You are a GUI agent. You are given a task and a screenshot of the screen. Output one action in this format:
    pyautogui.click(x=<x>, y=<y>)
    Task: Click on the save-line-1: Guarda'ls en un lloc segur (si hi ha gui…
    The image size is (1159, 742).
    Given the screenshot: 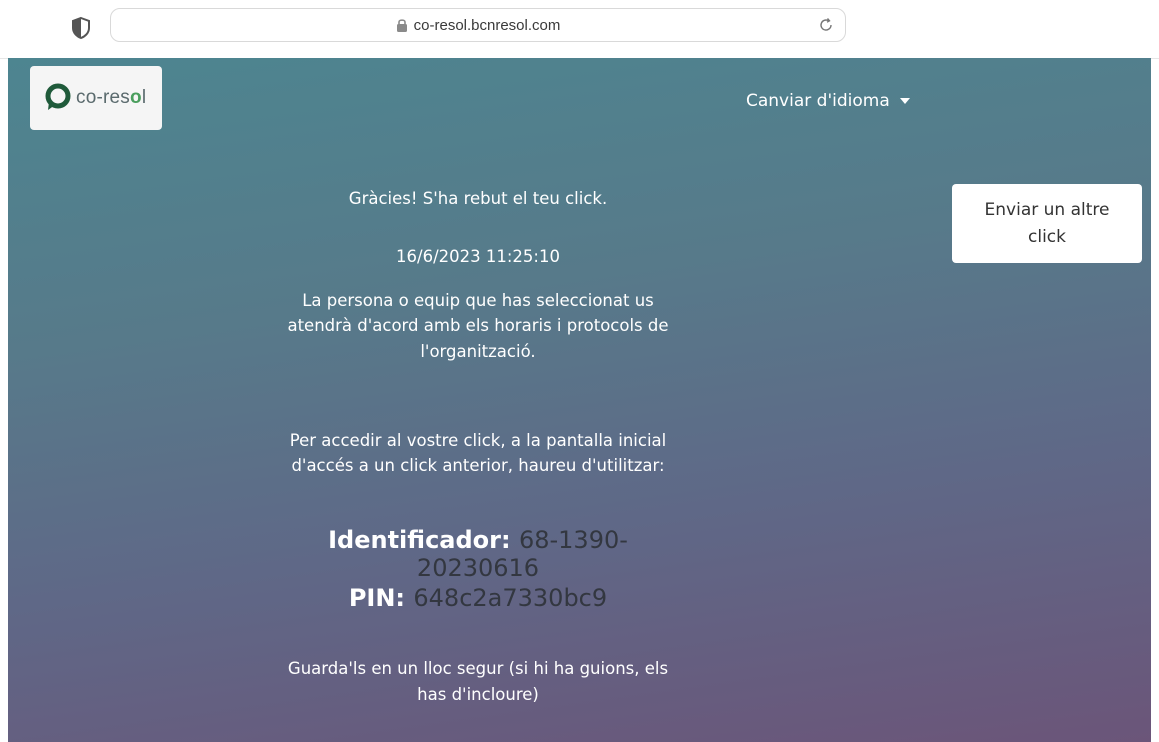 What is the action you would take?
    pyautogui.click(x=478, y=668)
    